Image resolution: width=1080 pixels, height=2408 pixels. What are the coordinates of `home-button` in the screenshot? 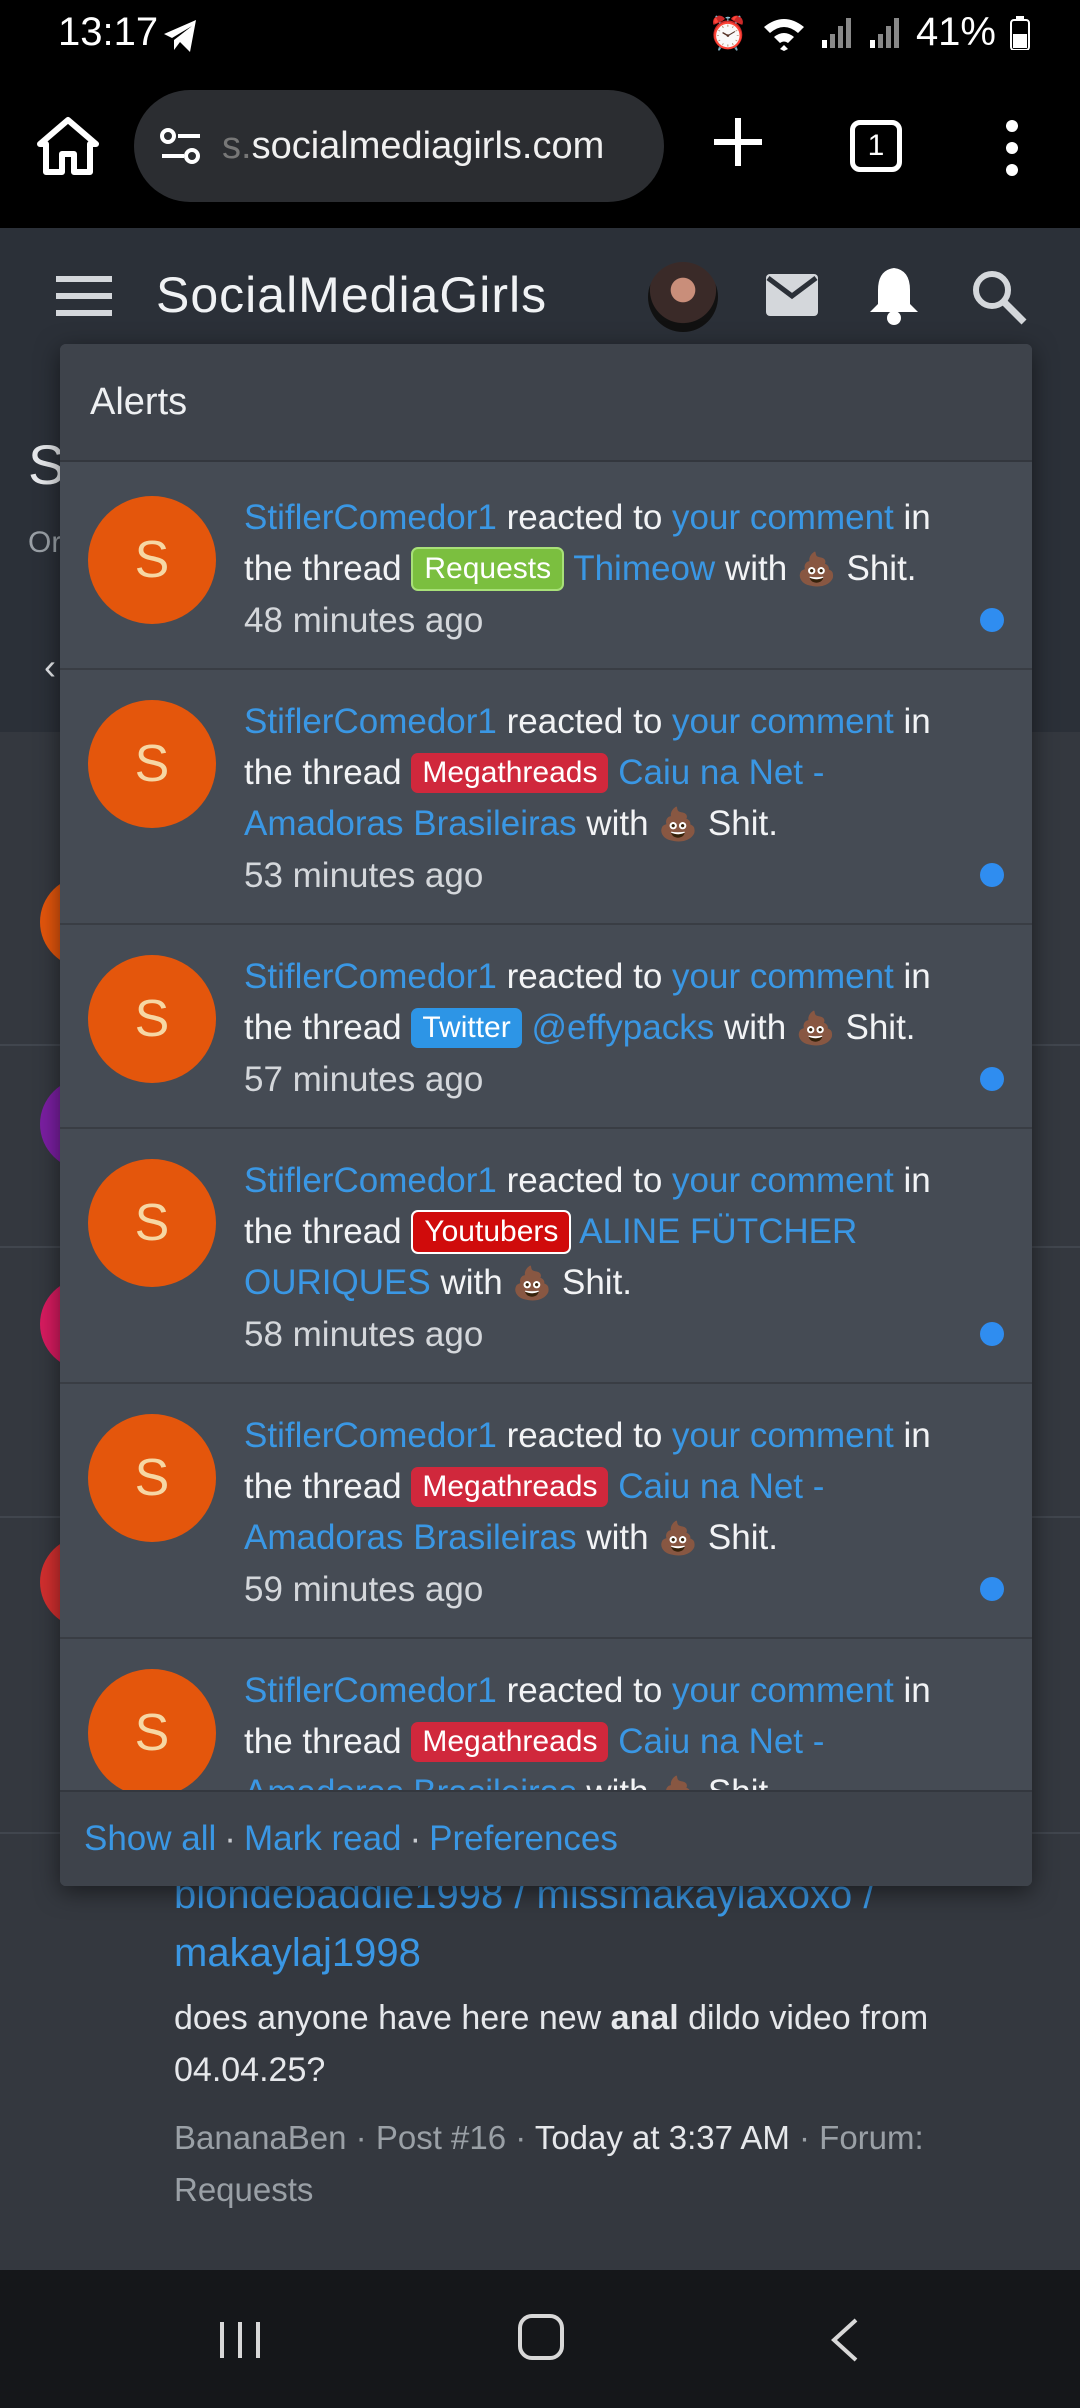 It's located at (541, 2337).